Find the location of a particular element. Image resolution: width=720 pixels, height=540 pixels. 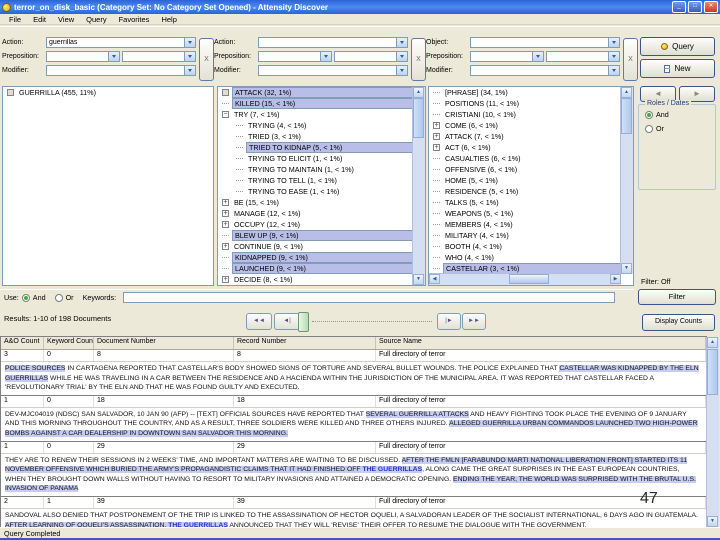

tree-item: BOOTH (4, < 1%) is located at coordinates (531, 246).